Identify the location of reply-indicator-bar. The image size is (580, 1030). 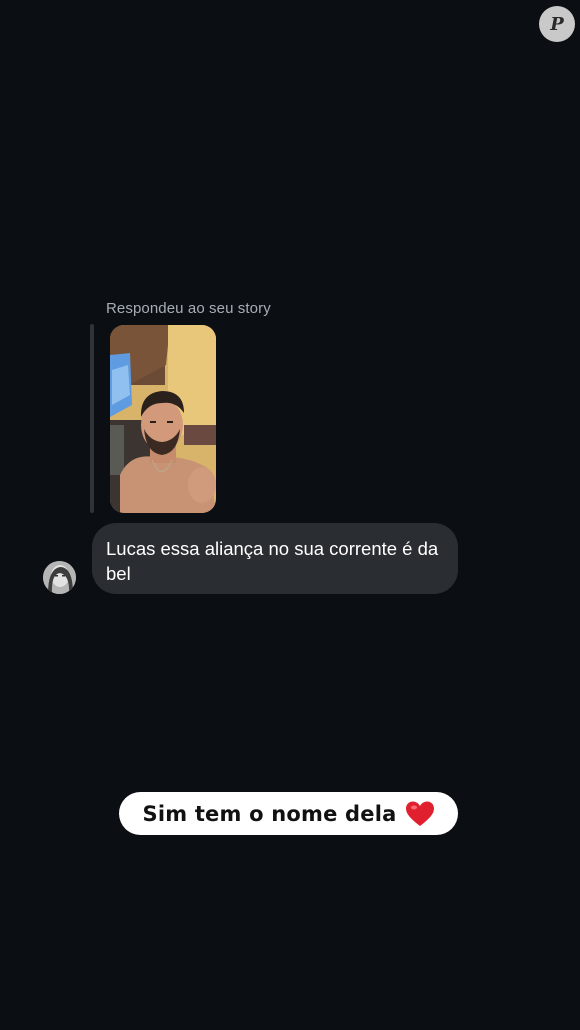
(92, 418).